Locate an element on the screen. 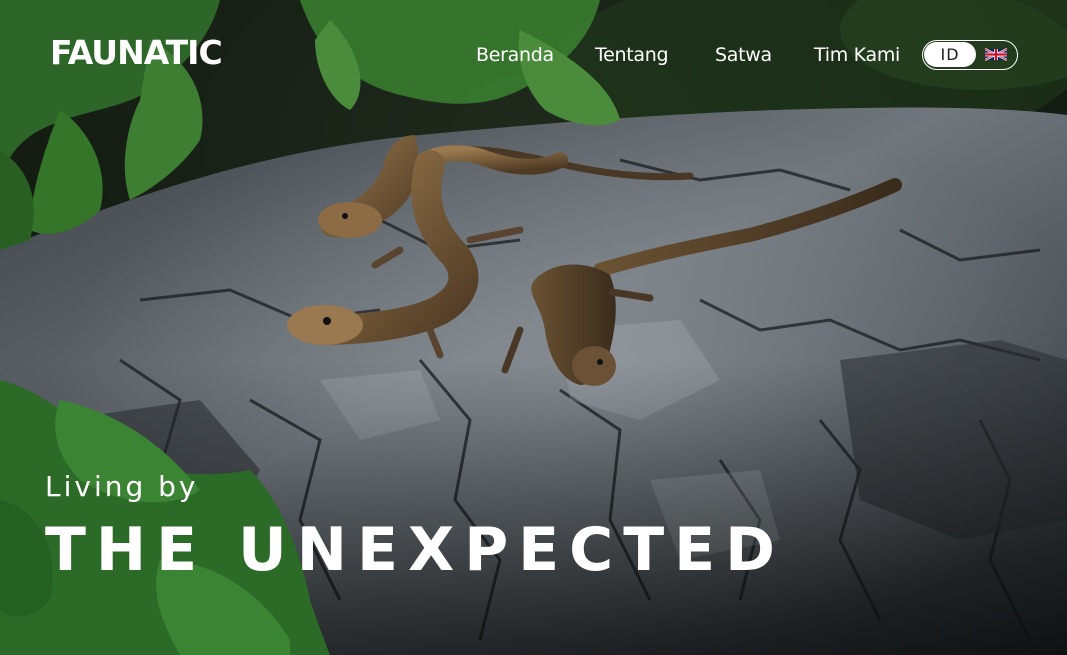 The height and width of the screenshot is (655, 1067). nav-item-tim-kami: Tim Kami is located at coordinates (857, 55).